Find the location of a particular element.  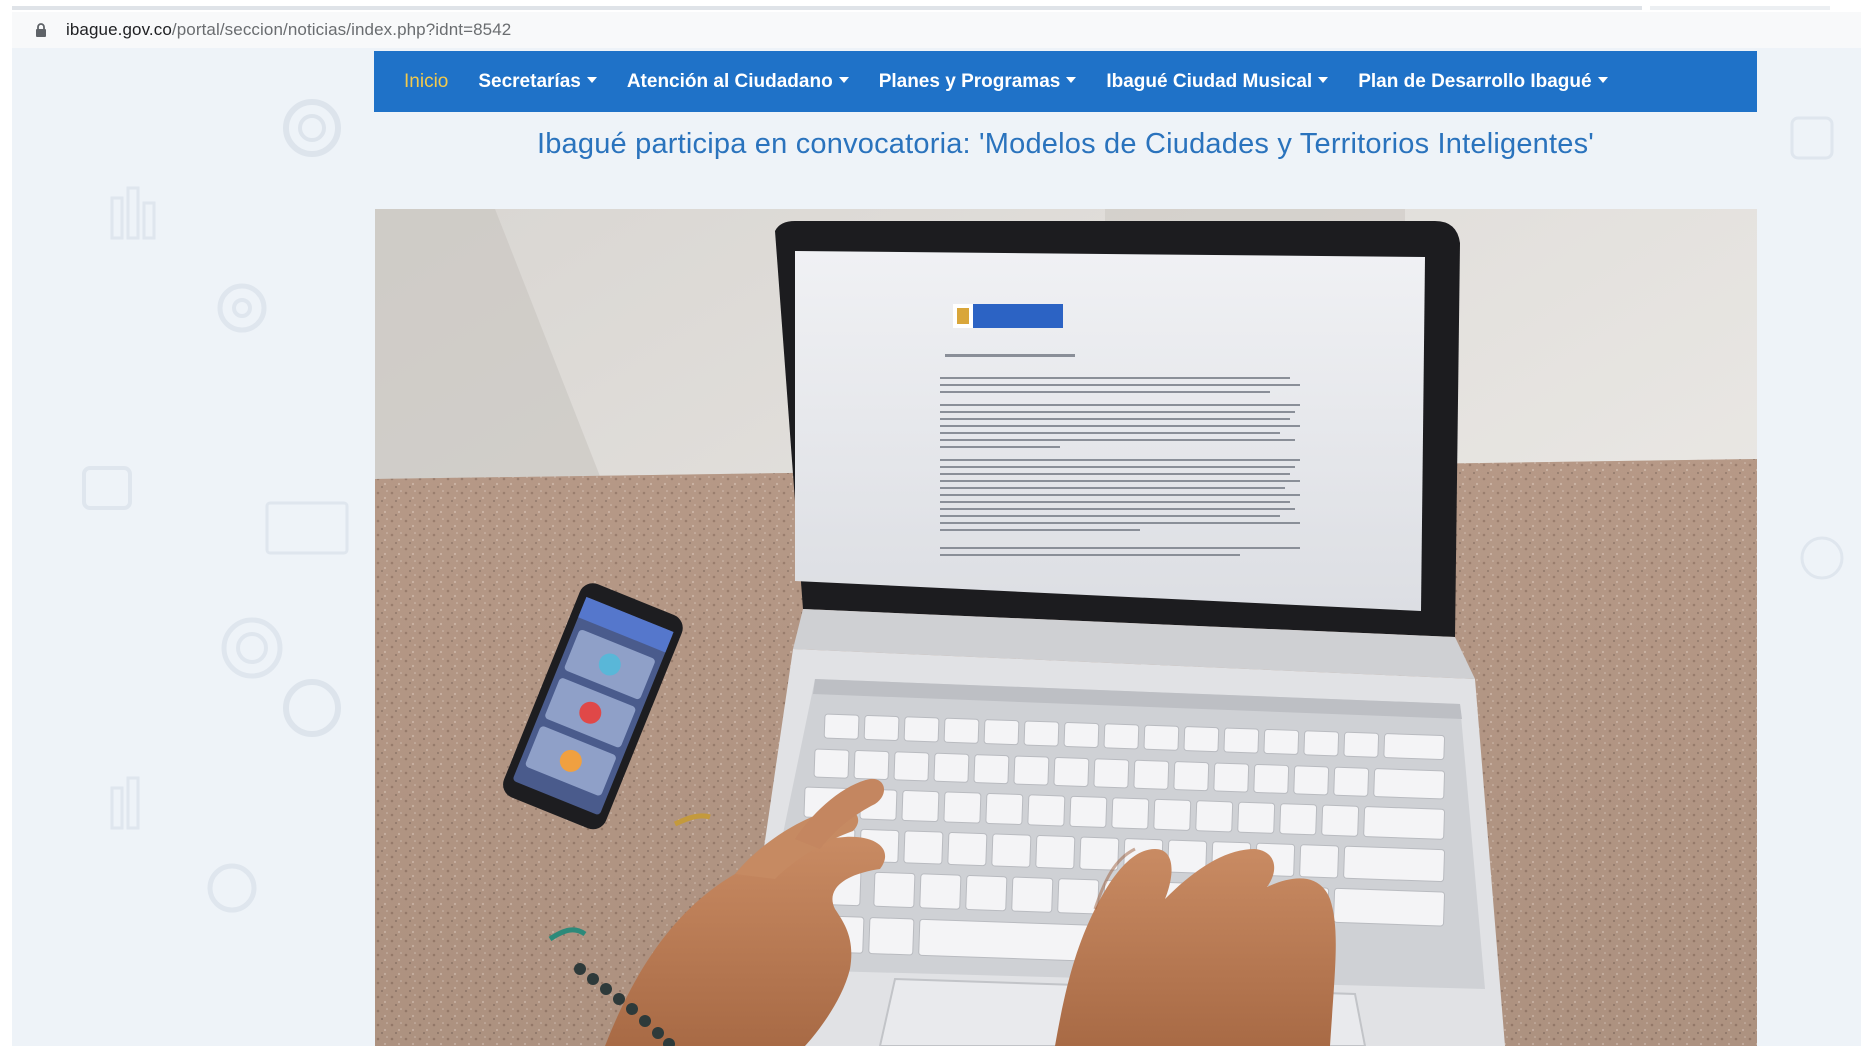

nav-item-ciudad-musical: Ibagué Ciudad Musical is located at coordinates (1217, 81).